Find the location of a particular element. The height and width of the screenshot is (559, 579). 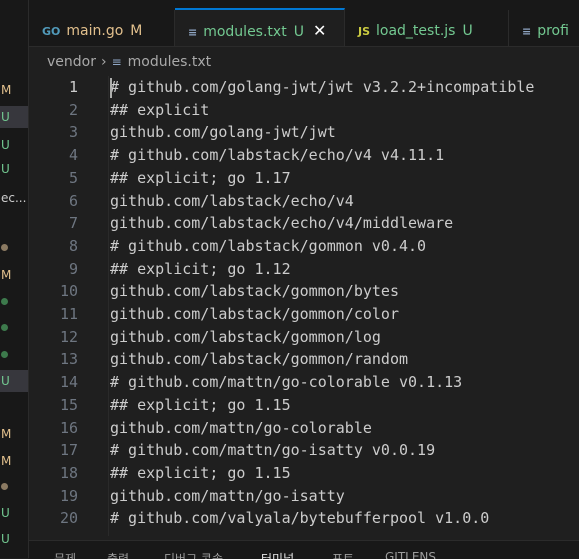

line-number: 10 is located at coordinates (68, 291).